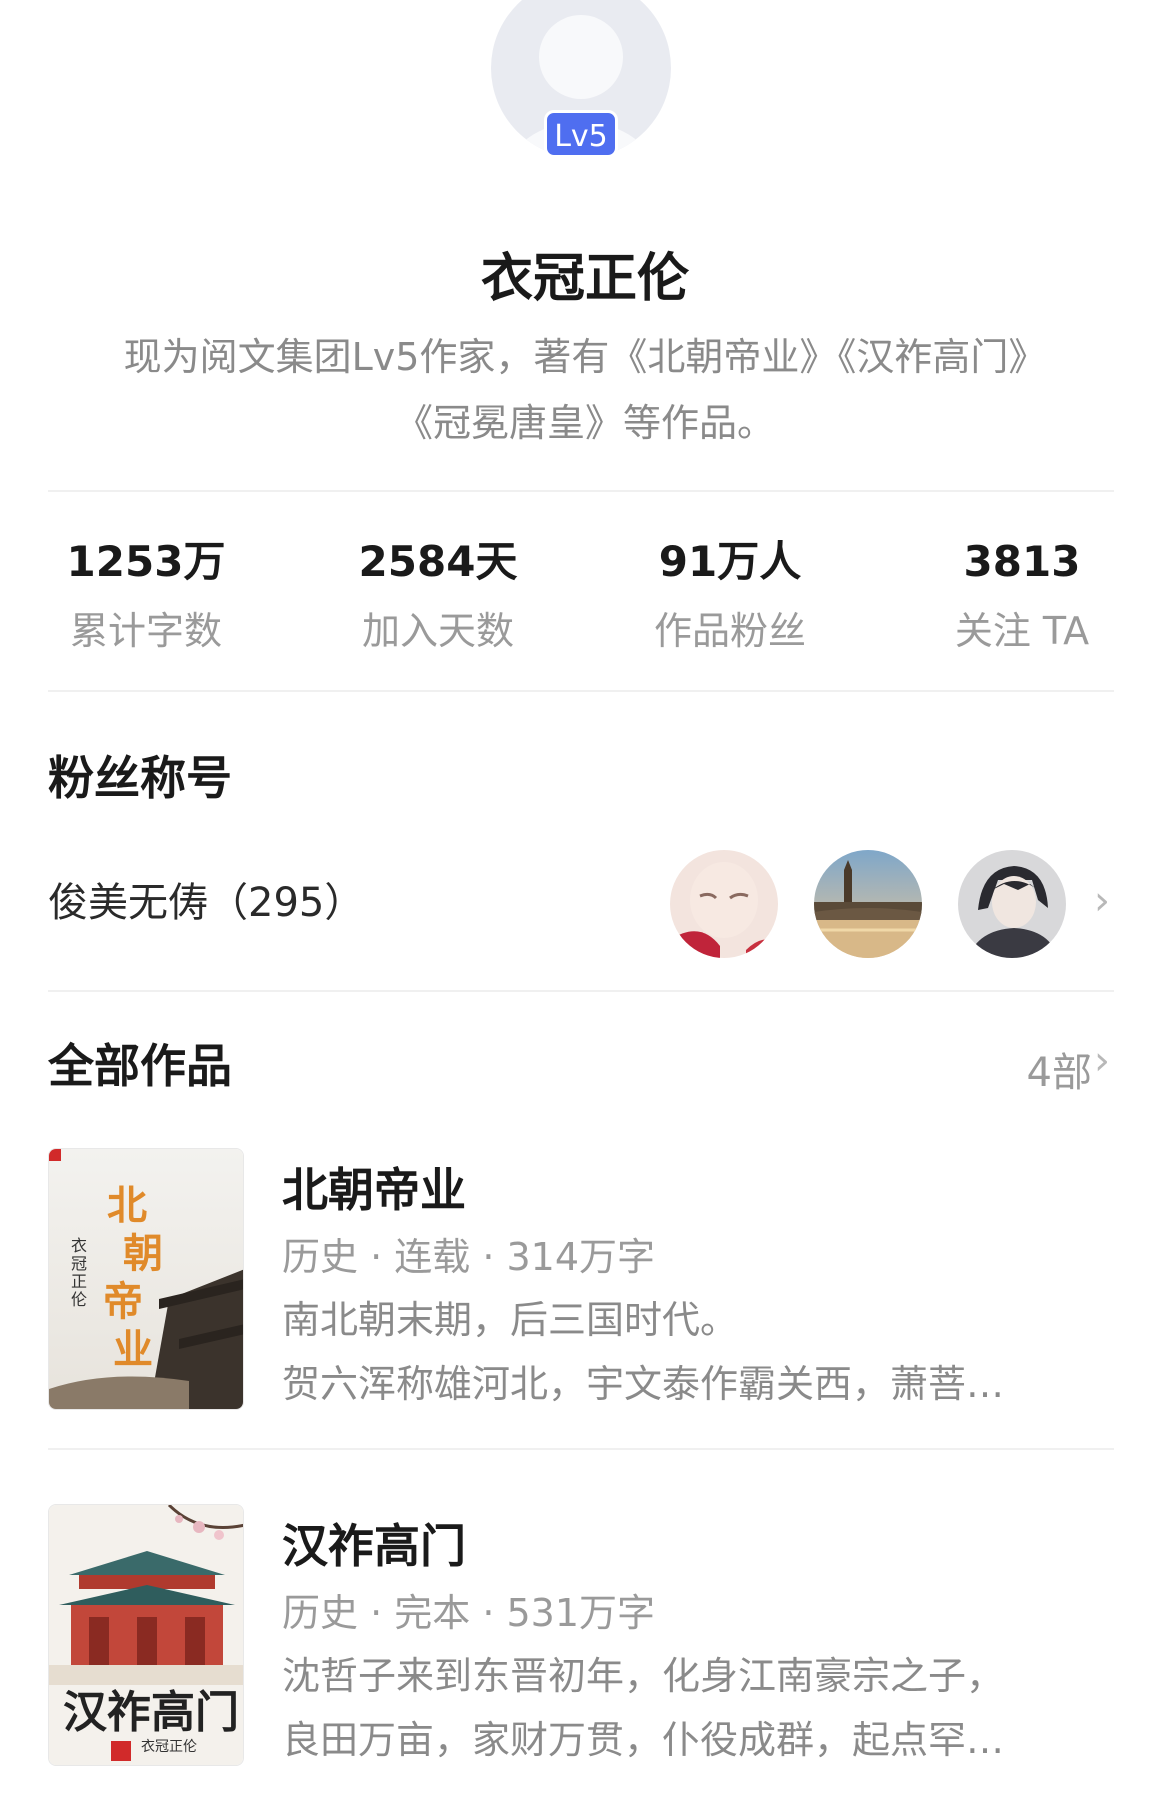  What do you see at coordinates (79, 1282) in the screenshot?
I see `cover-author-glyph: 正` at bounding box center [79, 1282].